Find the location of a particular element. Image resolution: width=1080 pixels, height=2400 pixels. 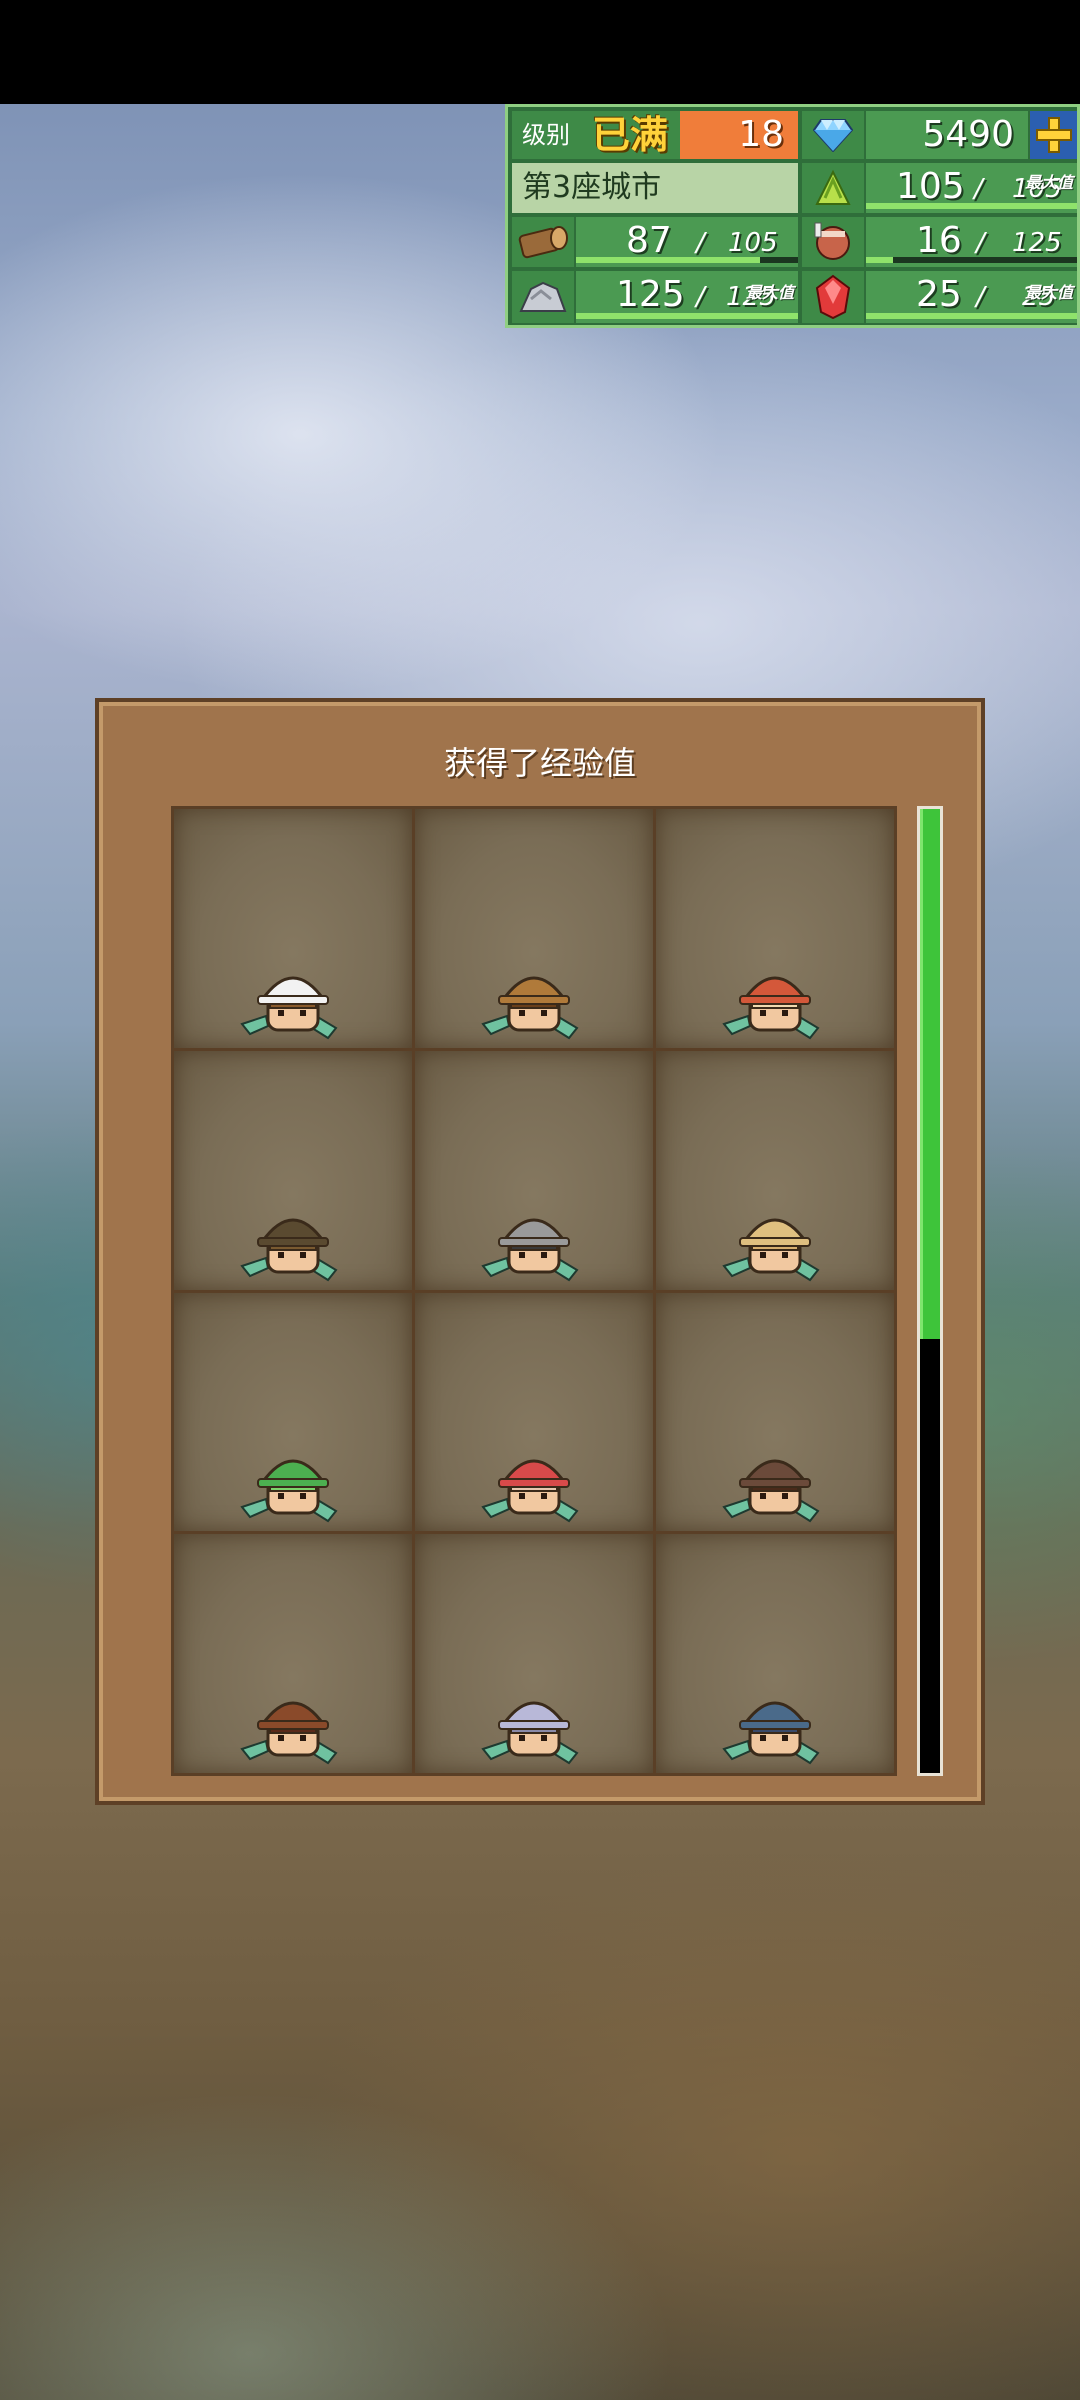

gem-count: 5490 is located at coordinates (947, 135).